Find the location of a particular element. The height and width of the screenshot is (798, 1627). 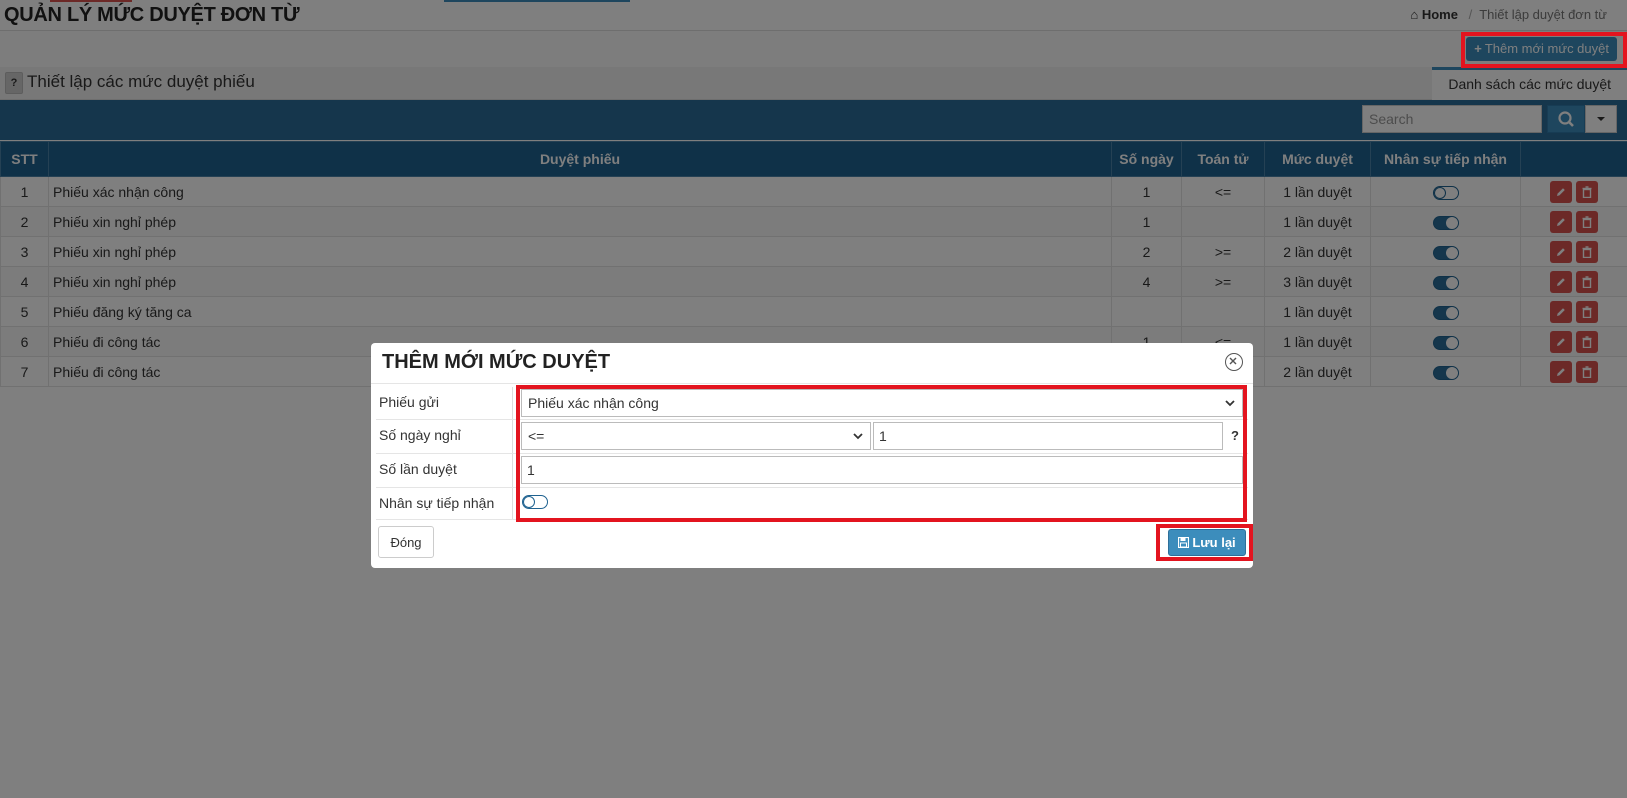

so-ngay-input is located at coordinates (1048, 436).